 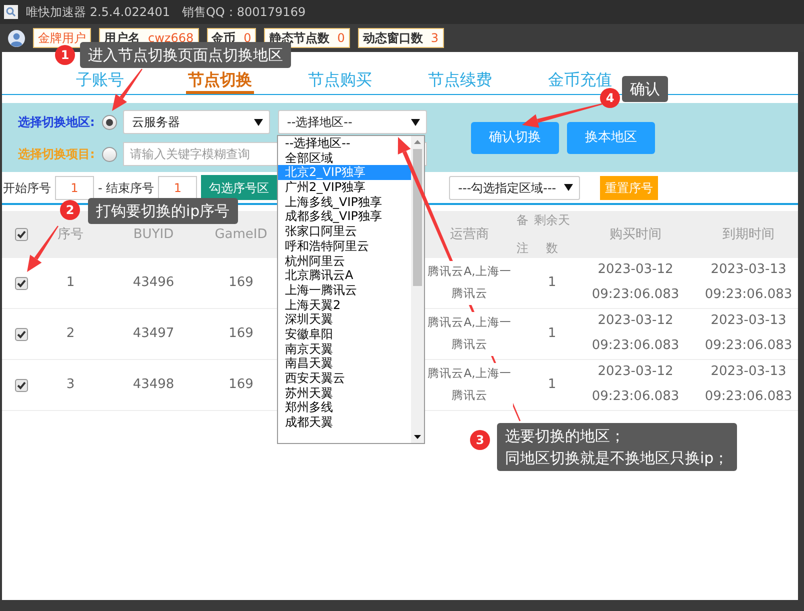 What do you see at coordinates (16, 38) in the screenshot?
I see `user-avatar-icon` at bounding box center [16, 38].